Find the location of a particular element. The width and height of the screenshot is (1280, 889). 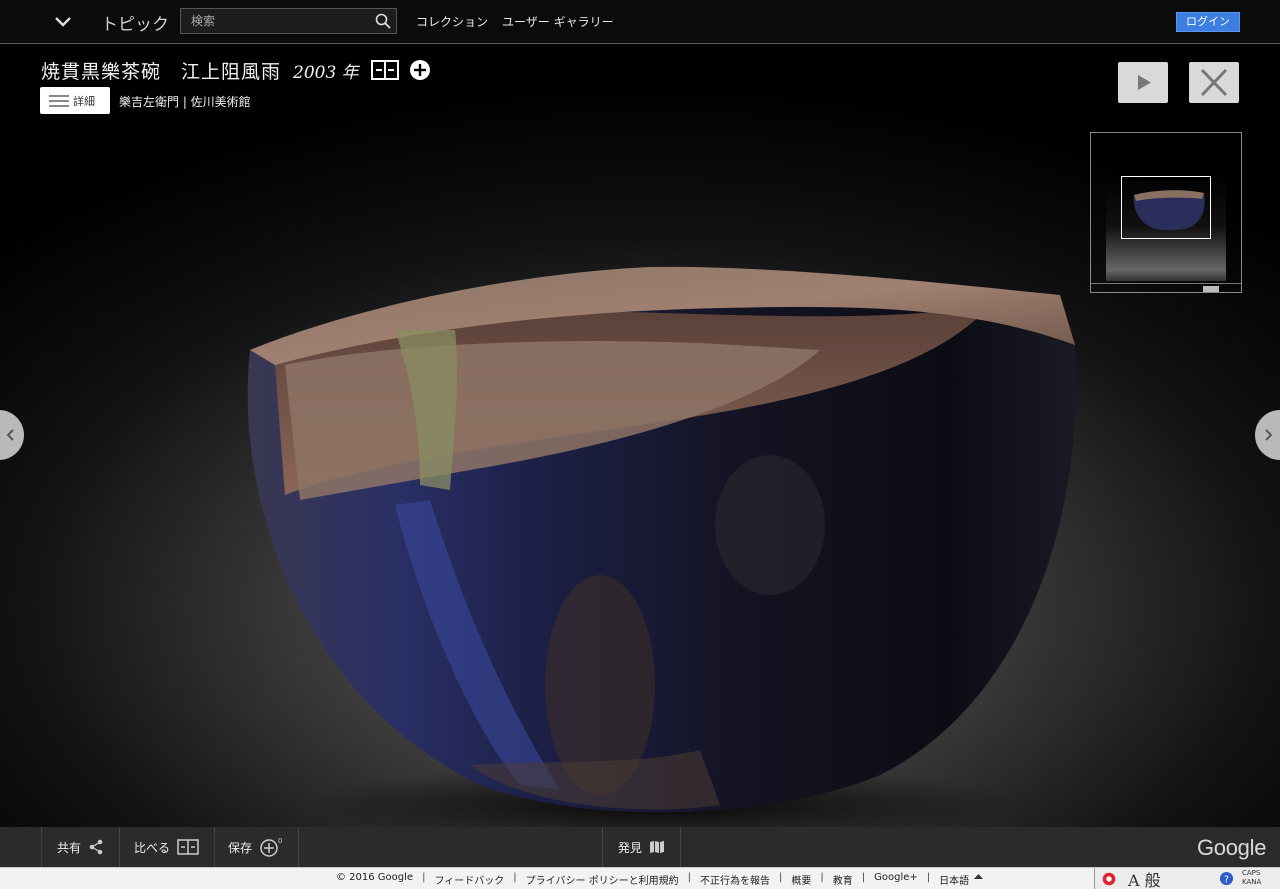

ime-input-mode: A 般 is located at coordinates (1144, 878).